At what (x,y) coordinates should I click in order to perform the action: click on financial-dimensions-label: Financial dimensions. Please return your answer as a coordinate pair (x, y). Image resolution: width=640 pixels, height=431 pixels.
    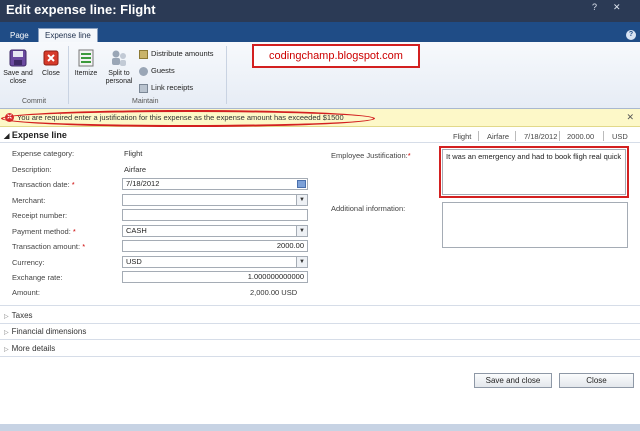
    Looking at the image, I should click on (49, 331).